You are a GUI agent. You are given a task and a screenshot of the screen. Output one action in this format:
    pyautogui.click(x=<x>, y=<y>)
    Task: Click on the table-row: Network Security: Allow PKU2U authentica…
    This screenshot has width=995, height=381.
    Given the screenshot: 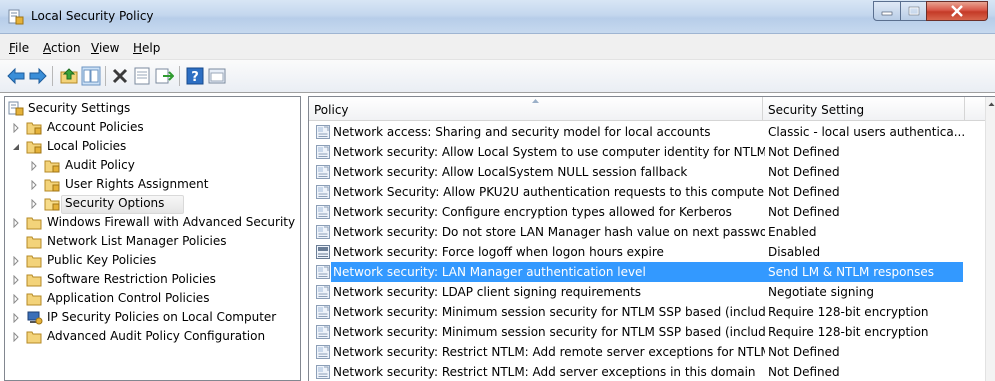 What is the action you would take?
    pyautogui.click(x=647, y=192)
    